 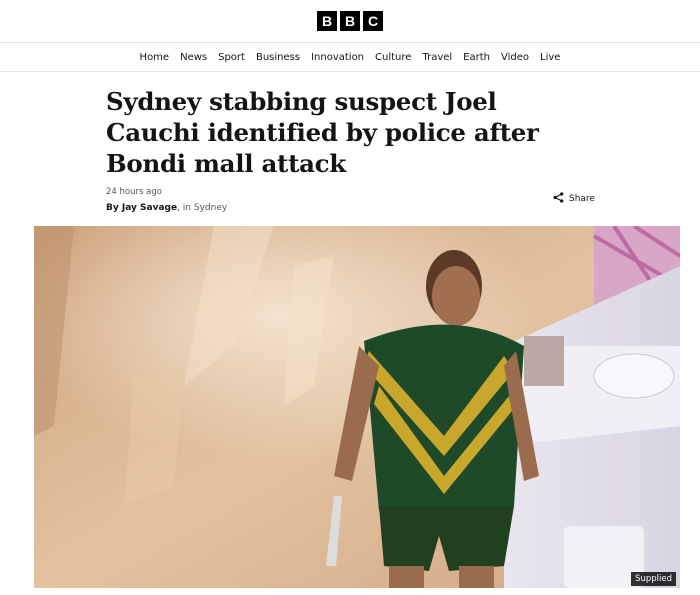 What do you see at coordinates (373, 21) in the screenshot?
I see `bbc-logo-letter: C` at bounding box center [373, 21].